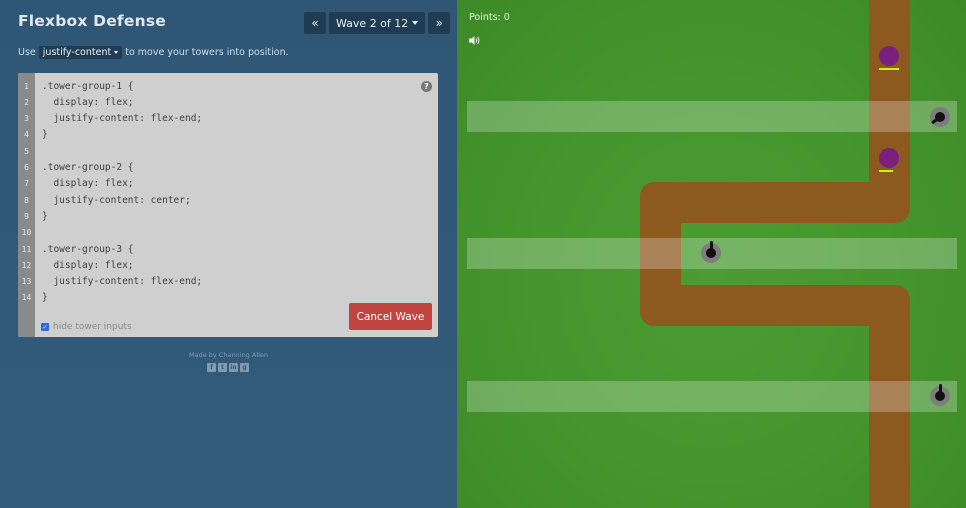  What do you see at coordinates (426, 86) in the screenshot?
I see `help-icon: ?` at bounding box center [426, 86].